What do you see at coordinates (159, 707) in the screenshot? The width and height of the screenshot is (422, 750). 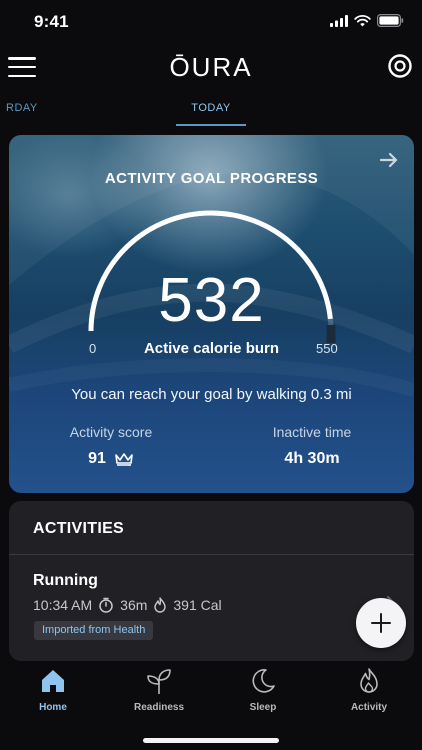 I see `tab-label-readiness: Readiness` at bounding box center [159, 707].